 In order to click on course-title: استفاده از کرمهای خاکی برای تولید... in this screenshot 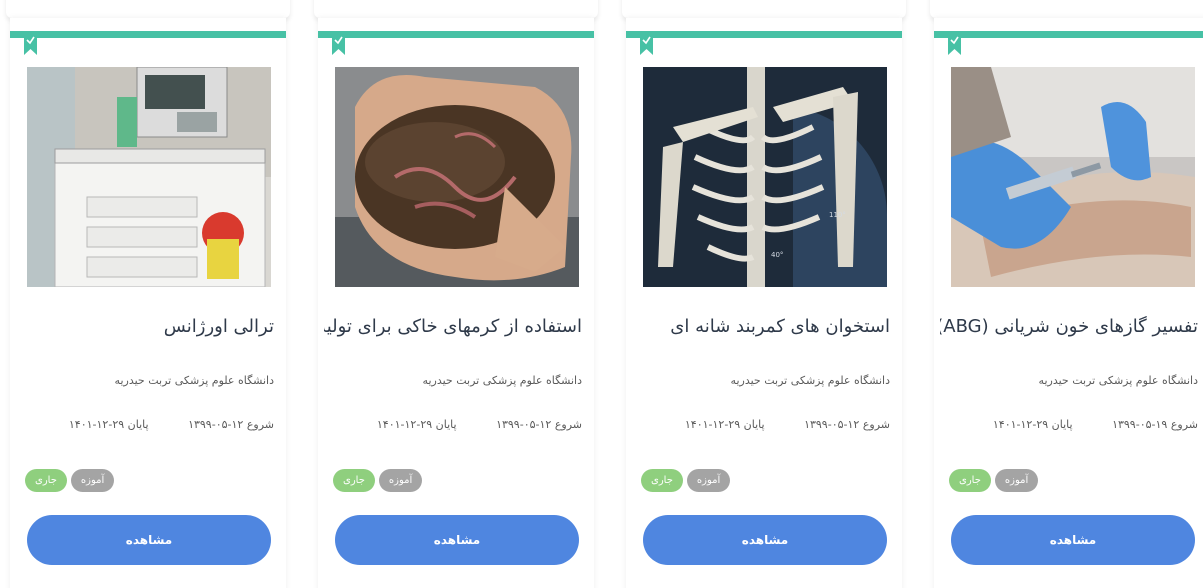, I will do `click(453, 326)`.